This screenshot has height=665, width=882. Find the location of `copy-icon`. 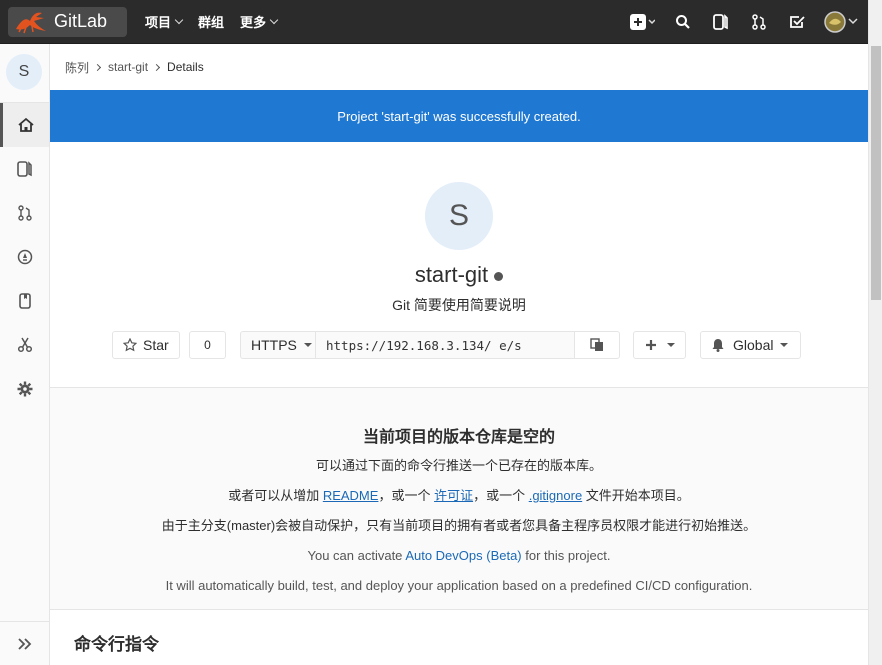

copy-icon is located at coordinates (596, 344).